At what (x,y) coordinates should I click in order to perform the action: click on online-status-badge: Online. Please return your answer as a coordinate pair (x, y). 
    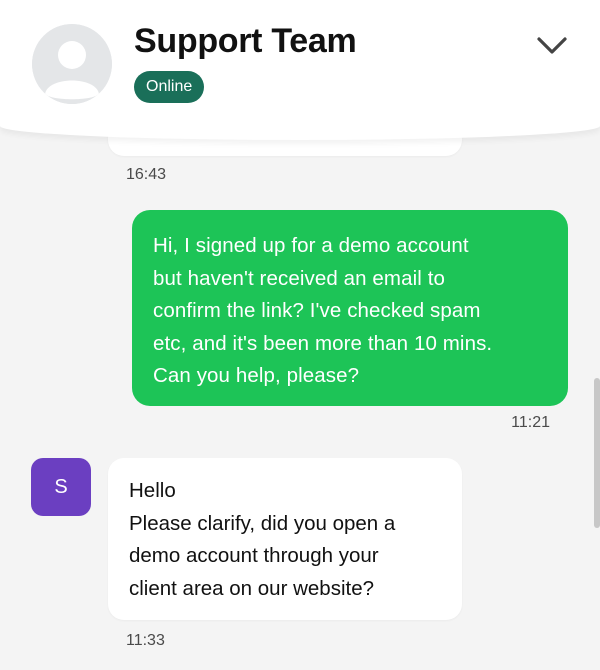
    Looking at the image, I should click on (169, 87).